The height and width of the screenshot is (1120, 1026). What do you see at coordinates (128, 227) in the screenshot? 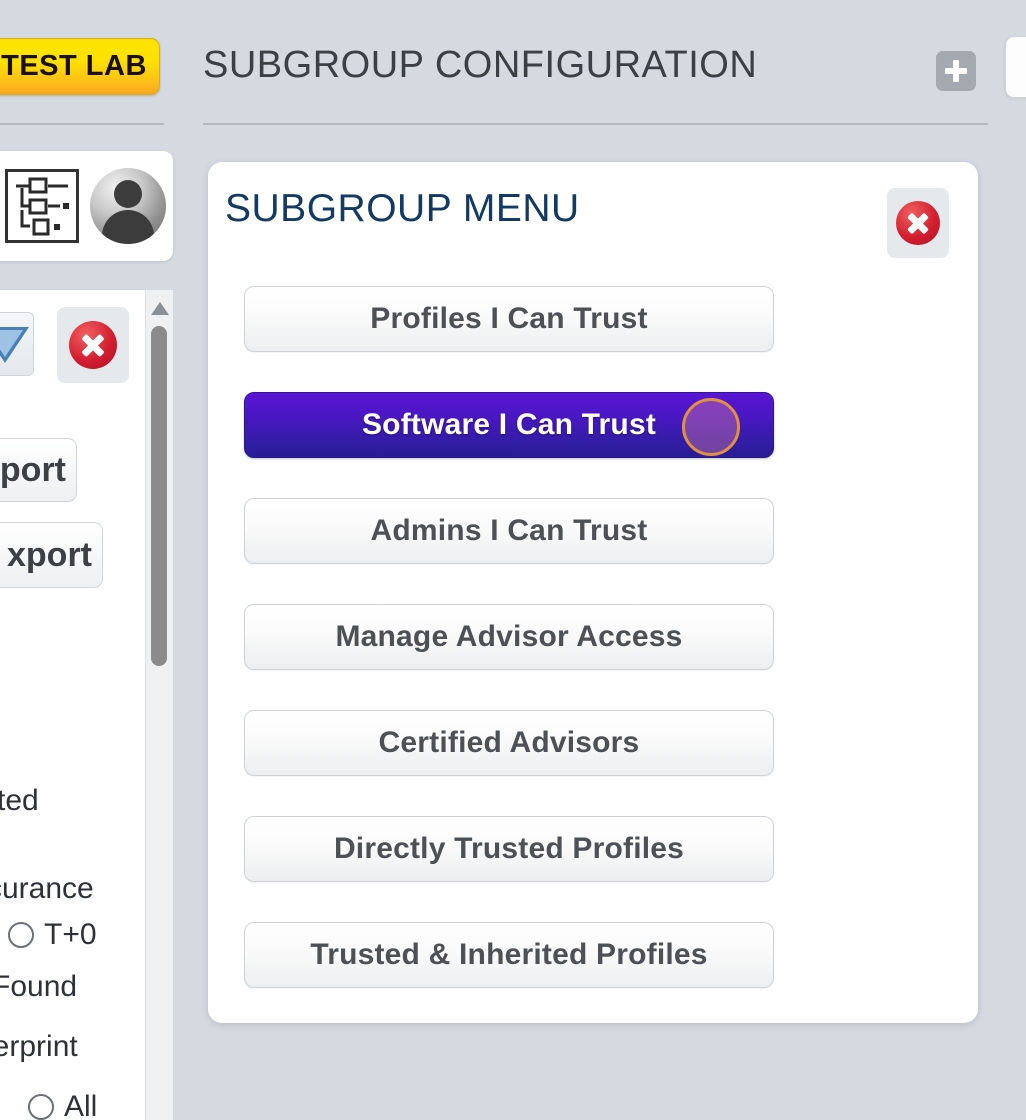
I see `avatar-body` at bounding box center [128, 227].